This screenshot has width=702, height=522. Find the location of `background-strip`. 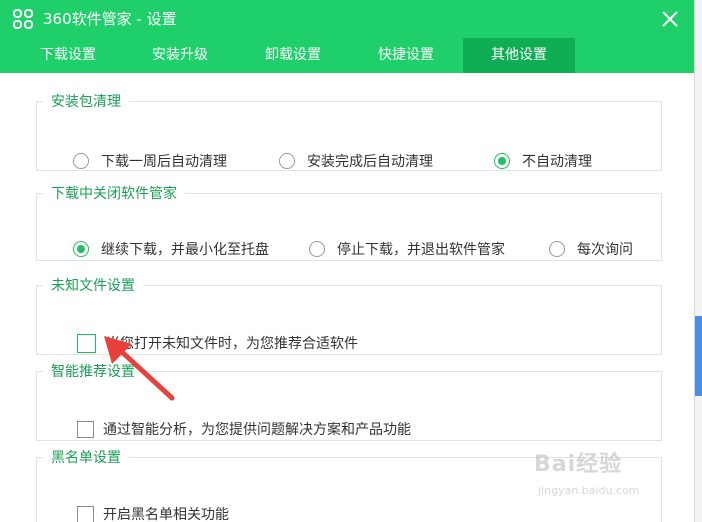

background-strip is located at coordinates (698, 261).